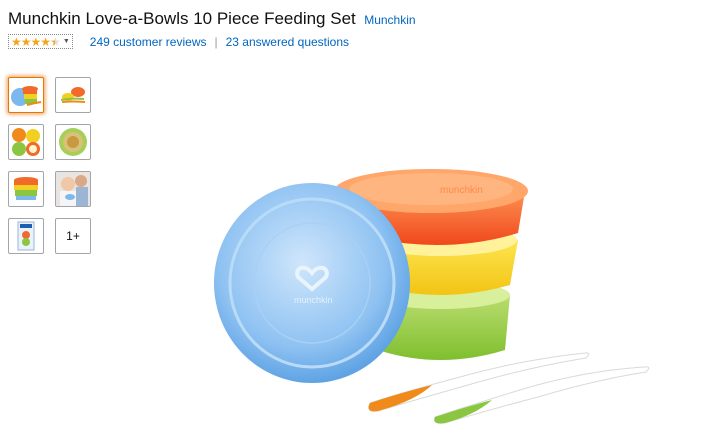  Describe the element at coordinates (389, 20) in the screenshot. I see `brand-link: Munchkin` at that location.